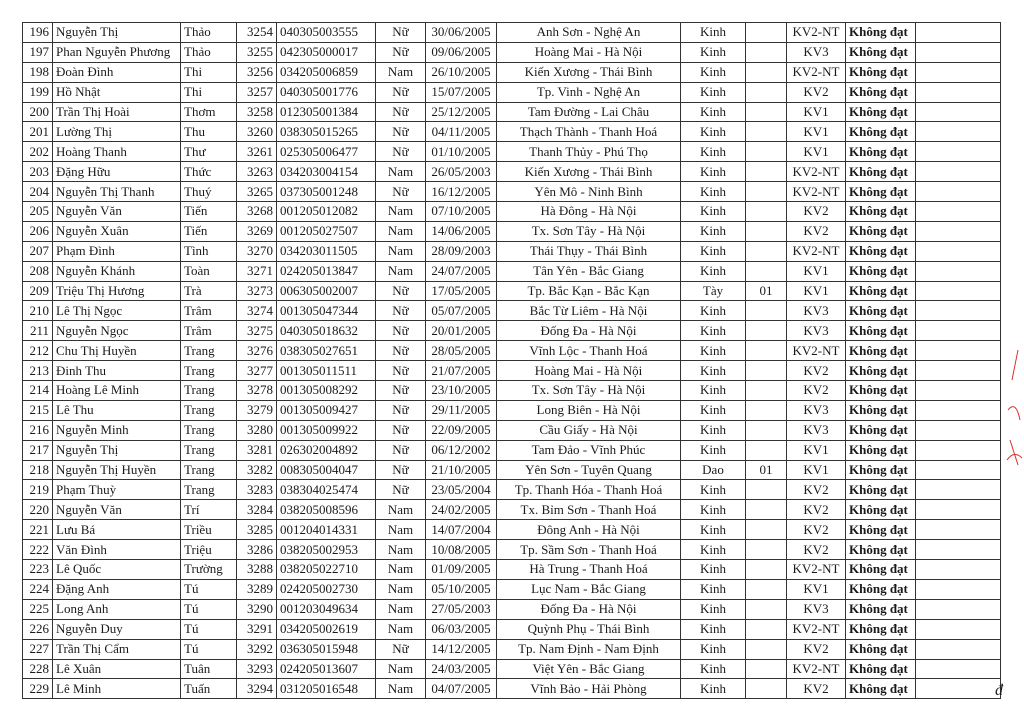  I want to click on cell-cccd: 040305018632, so click(326, 331).